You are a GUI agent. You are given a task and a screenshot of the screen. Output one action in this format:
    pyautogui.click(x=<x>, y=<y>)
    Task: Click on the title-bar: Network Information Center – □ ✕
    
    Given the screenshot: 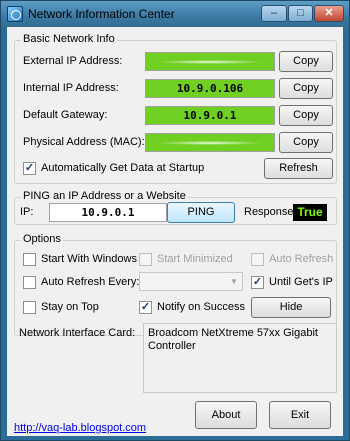 What is the action you would take?
    pyautogui.click(x=175, y=14)
    